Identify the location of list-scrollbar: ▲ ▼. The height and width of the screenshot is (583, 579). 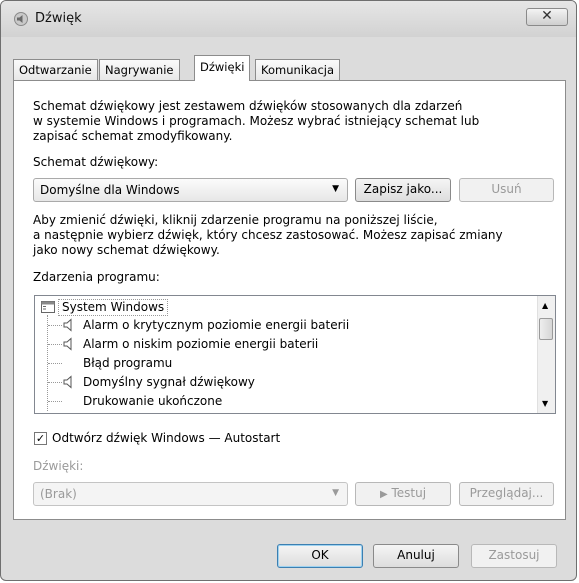
(546, 354).